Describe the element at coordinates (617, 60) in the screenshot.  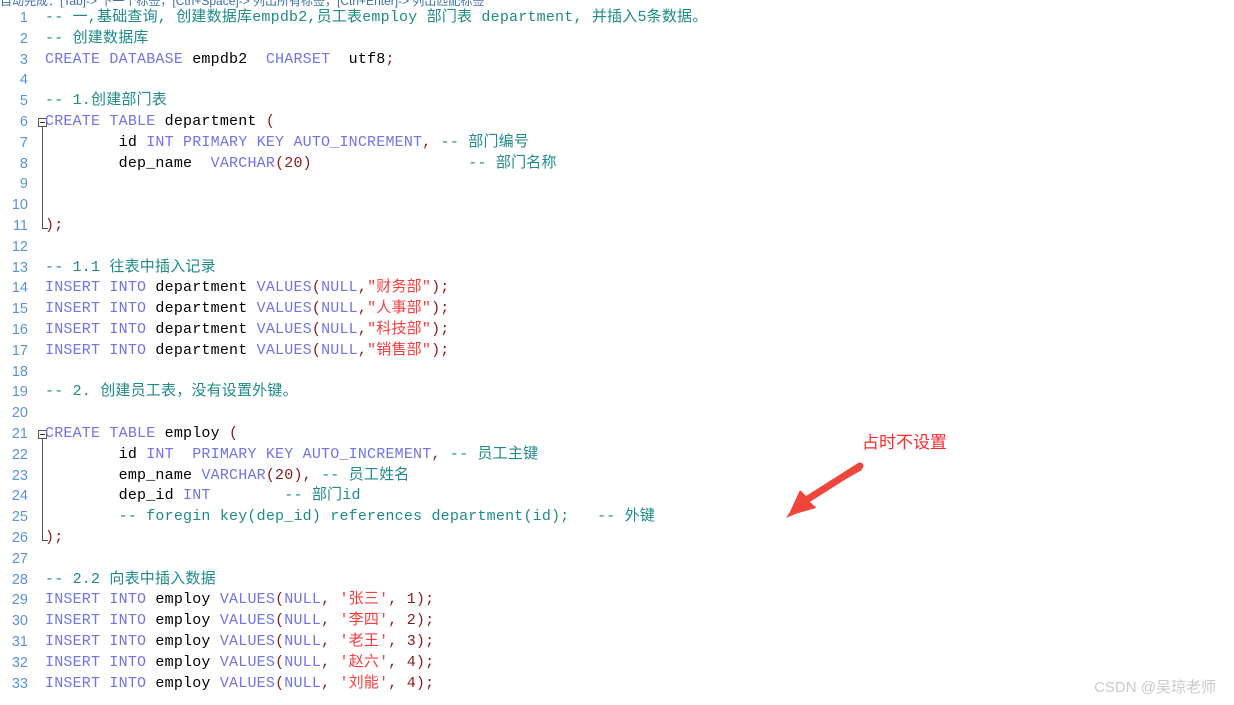
I see `code-line: 3 CREATE DATABASE empdb2 CHARSET utf8;` at that location.